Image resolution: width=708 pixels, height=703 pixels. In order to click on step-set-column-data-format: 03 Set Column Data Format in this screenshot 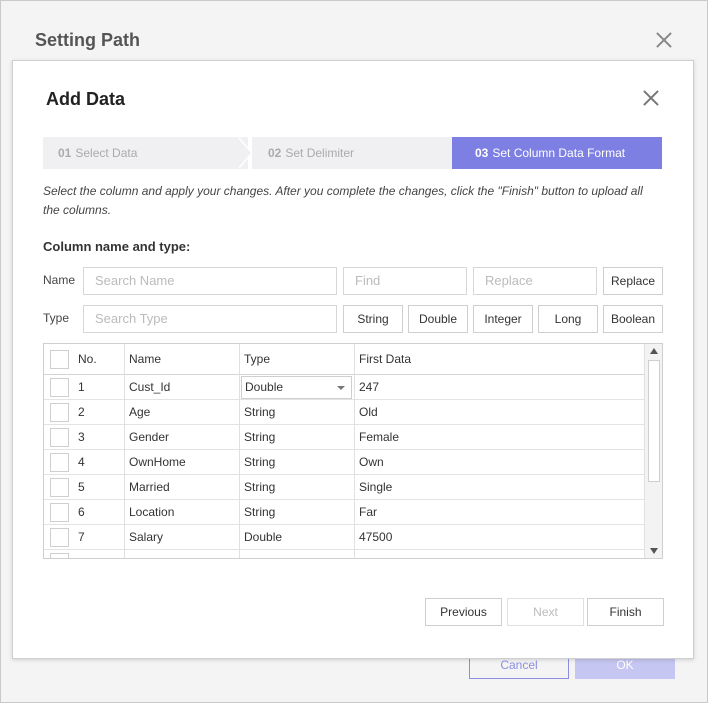, I will do `click(557, 153)`.